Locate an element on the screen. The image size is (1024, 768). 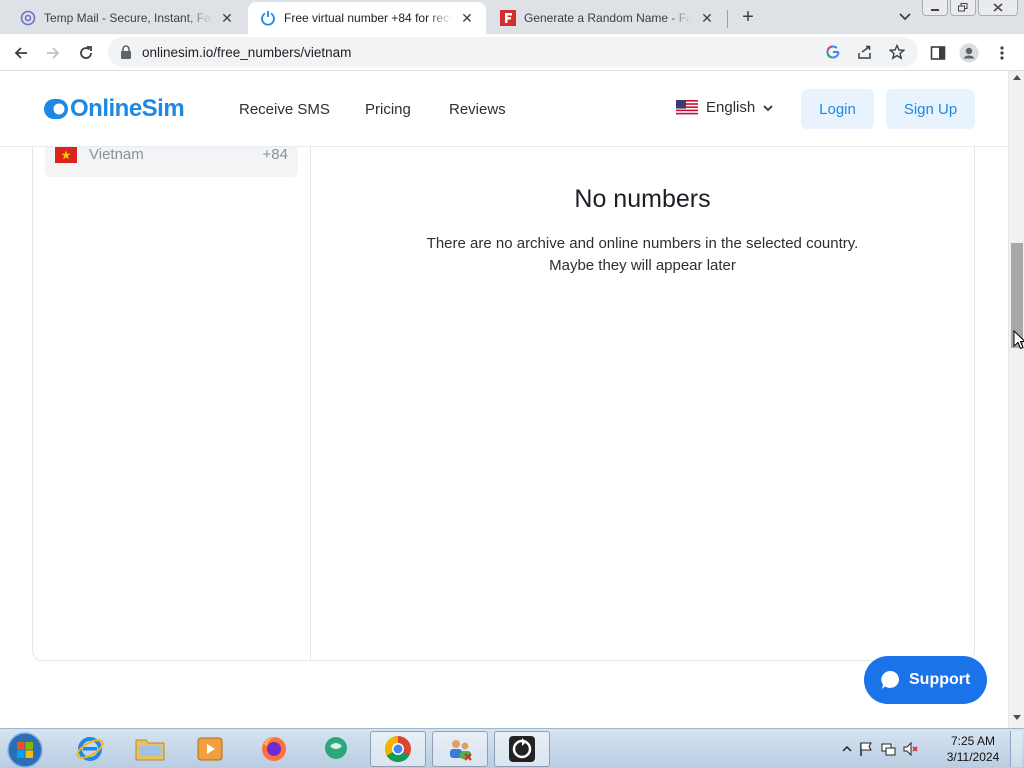
mouse-cursor-icon is located at coordinates (1018, 340).